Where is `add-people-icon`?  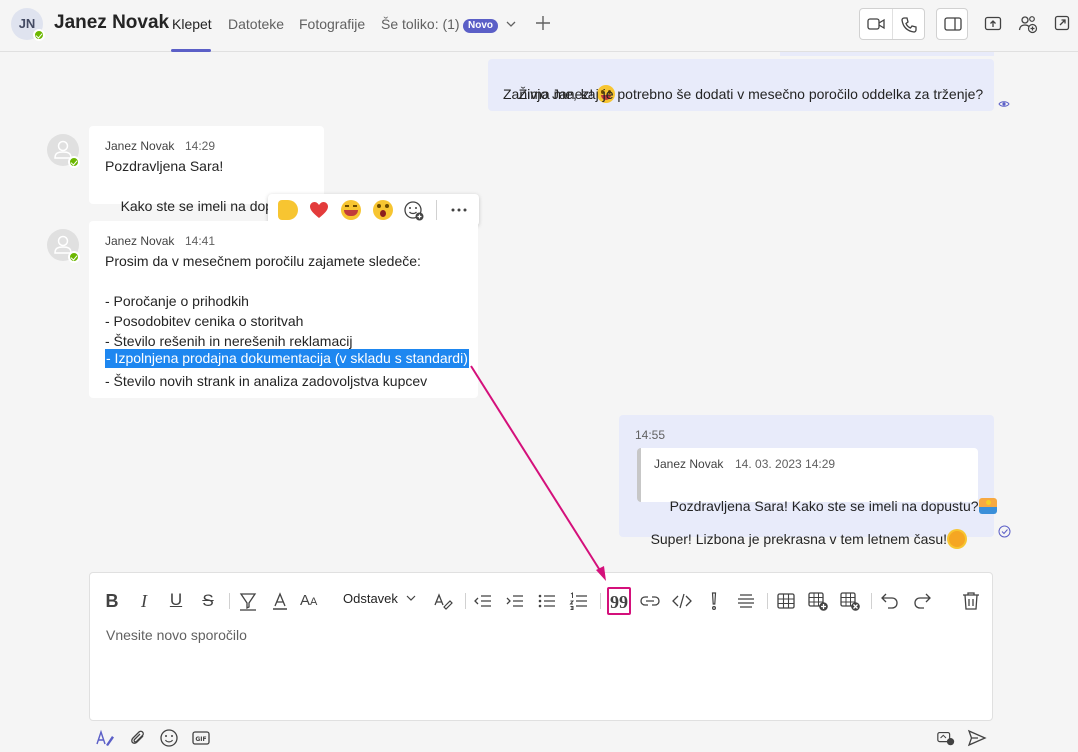
add-people-icon is located at coordinates (1028, 24).